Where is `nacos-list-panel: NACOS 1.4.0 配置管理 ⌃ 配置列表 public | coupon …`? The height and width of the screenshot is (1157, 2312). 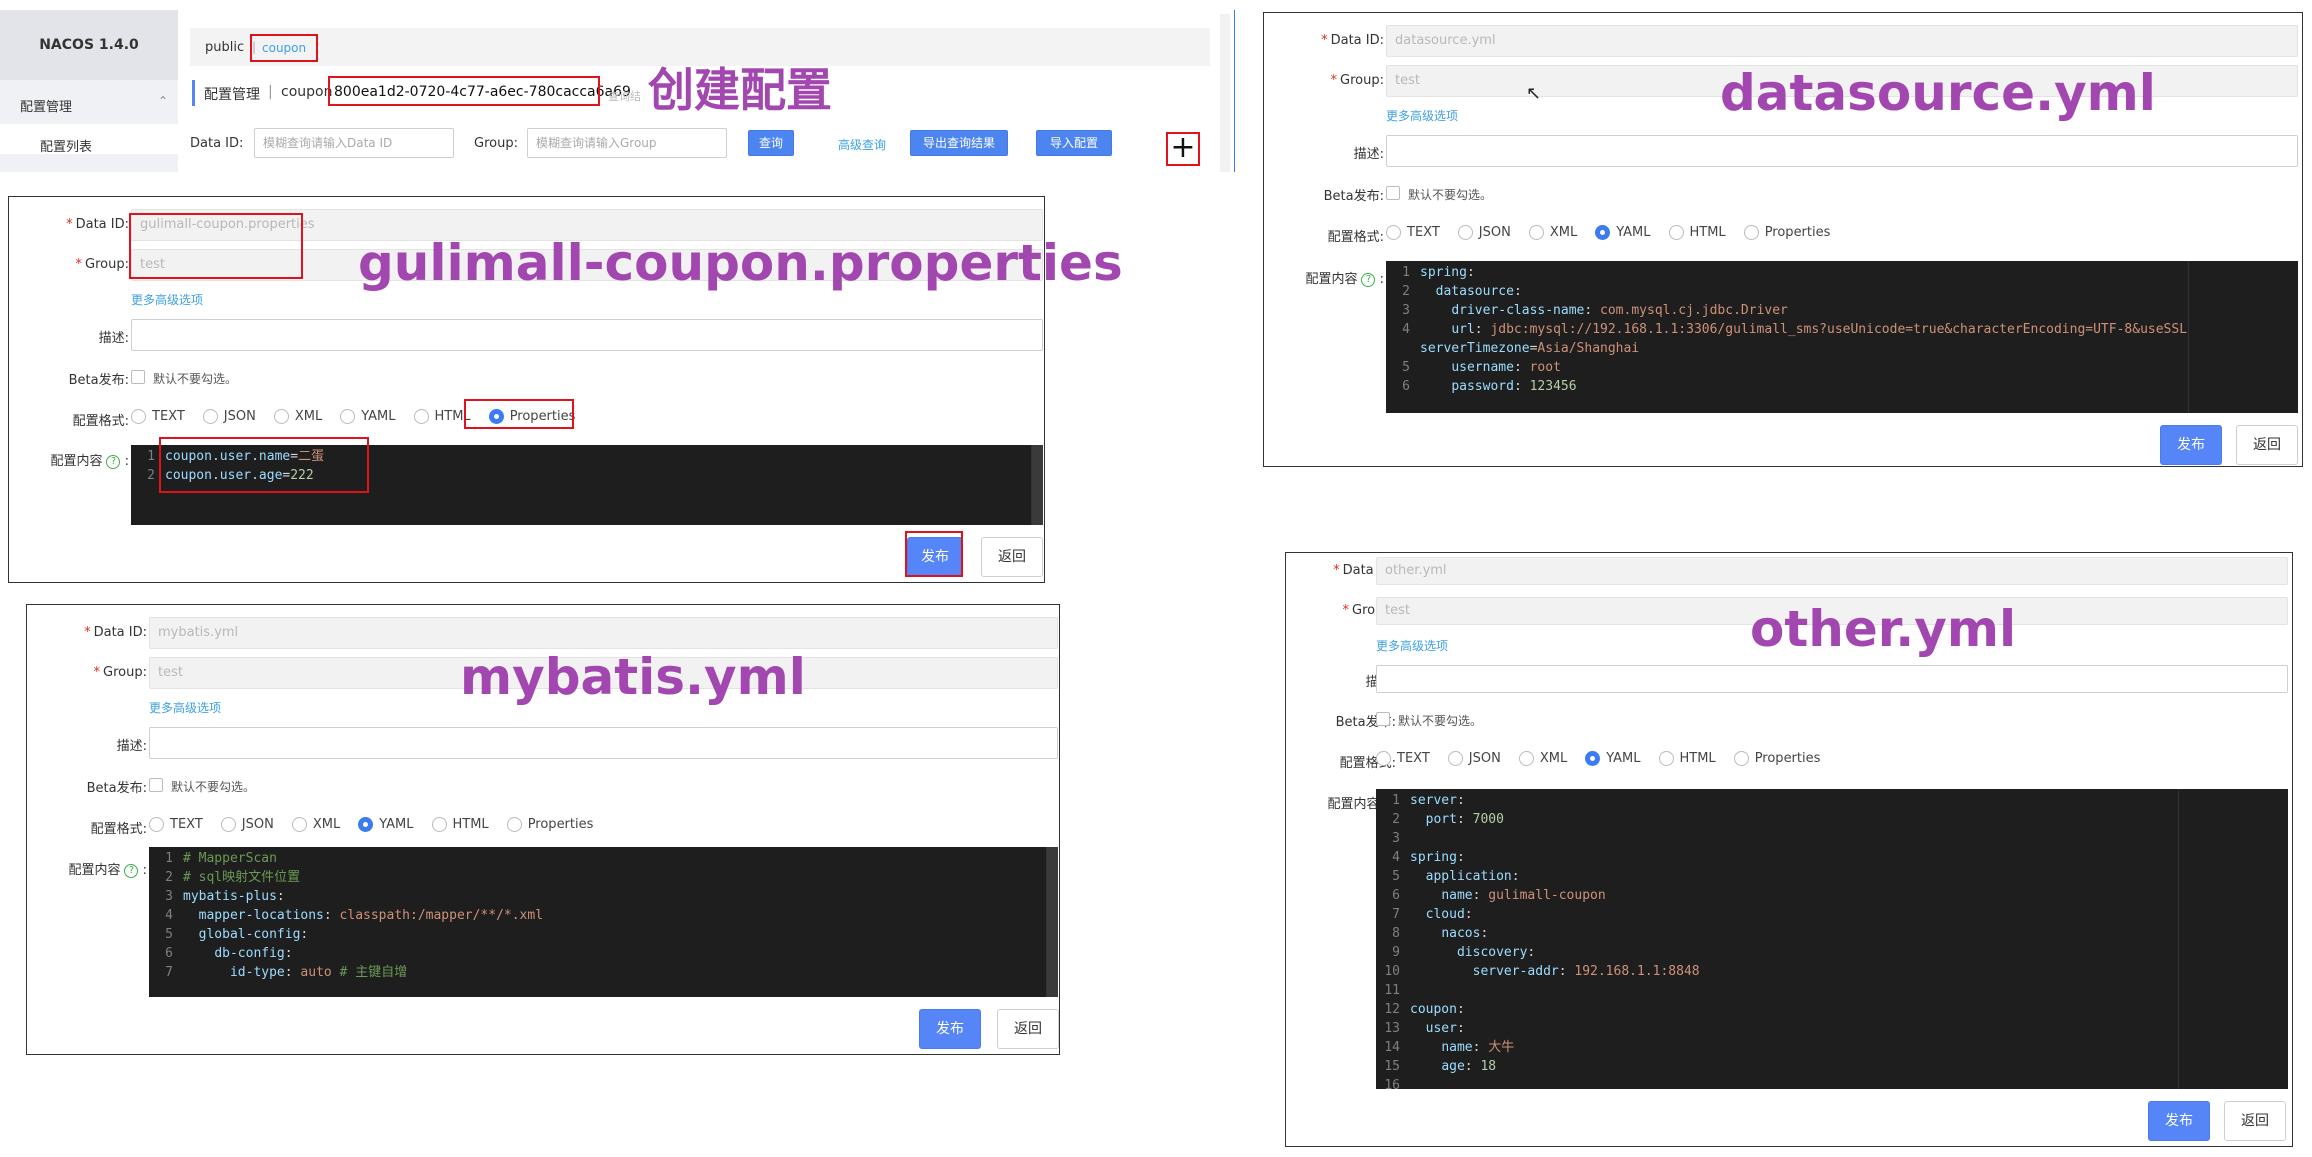 nacos-list-panel: NACOS 1.4.0 配置管理 ⌃ 配置列表 public | coupon … is located at coordinates (617, 86).